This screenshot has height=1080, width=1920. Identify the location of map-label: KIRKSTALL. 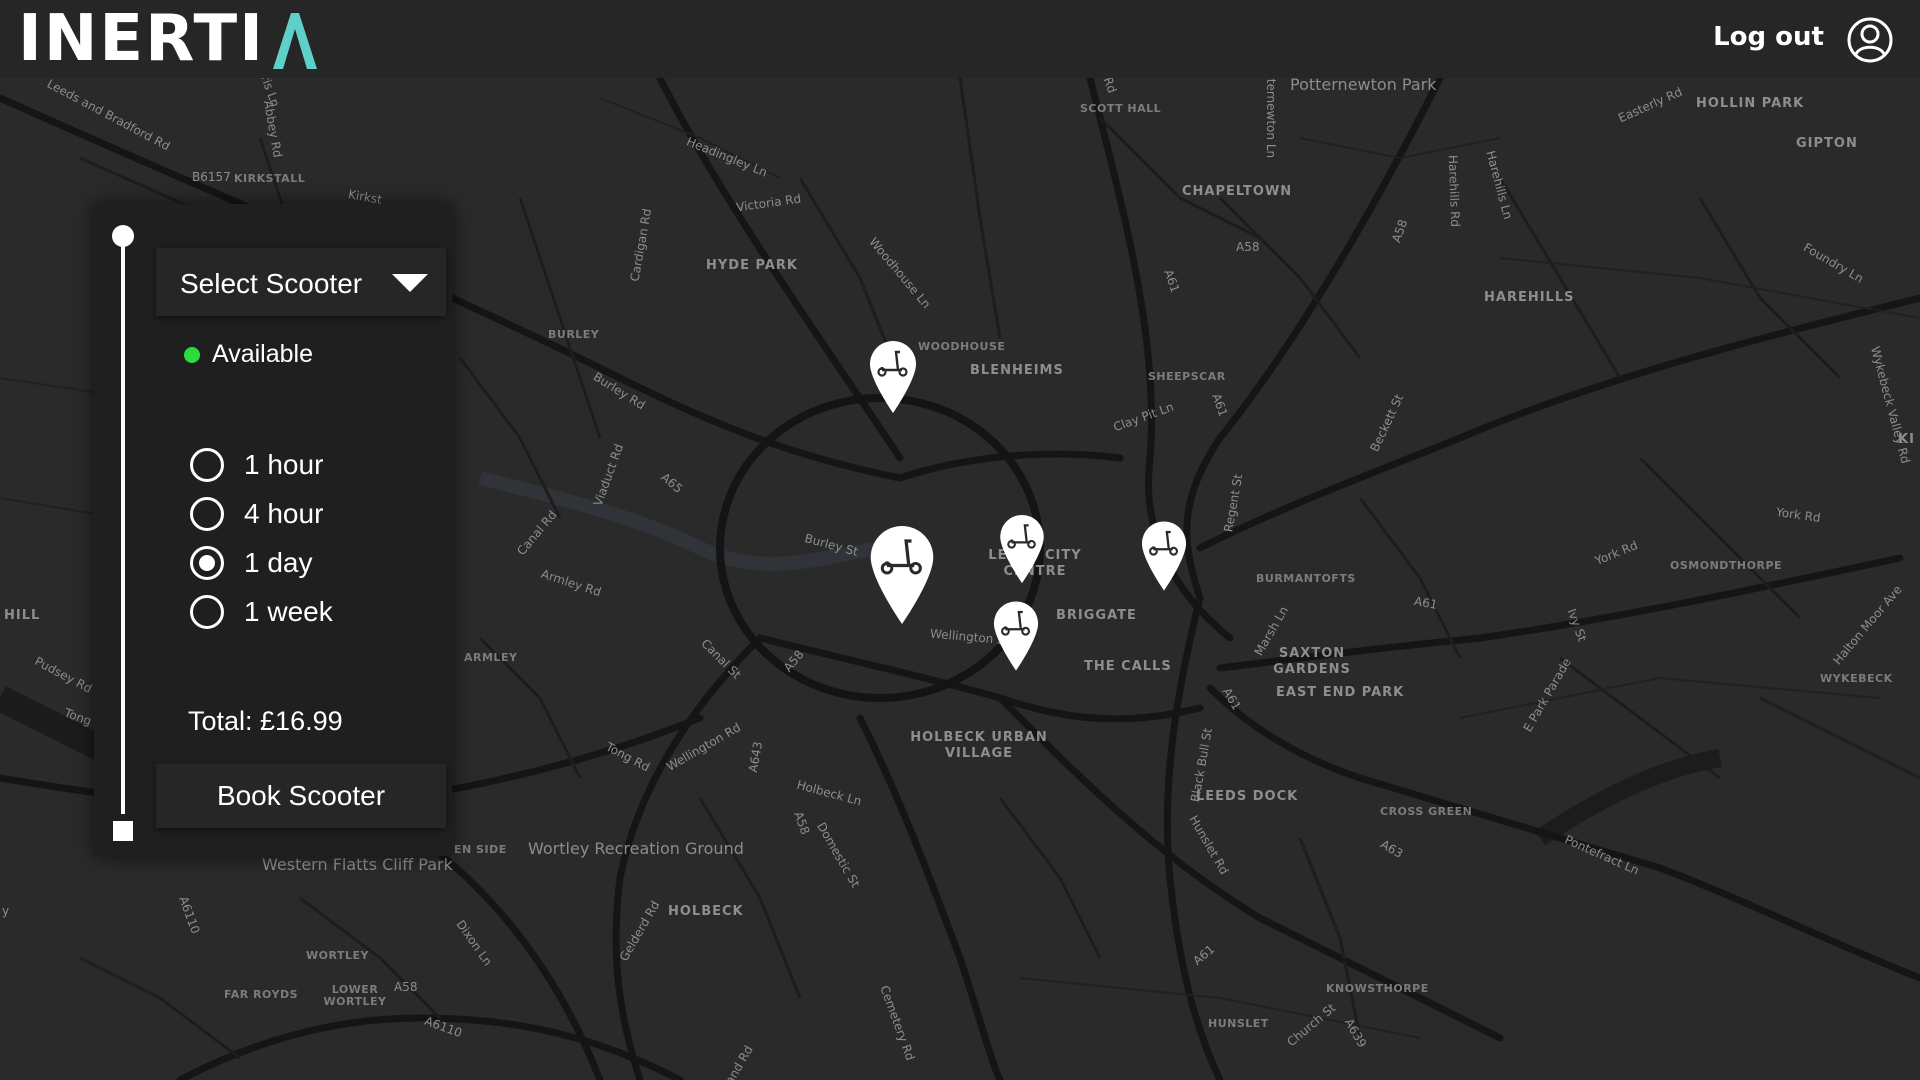
(270, 178).